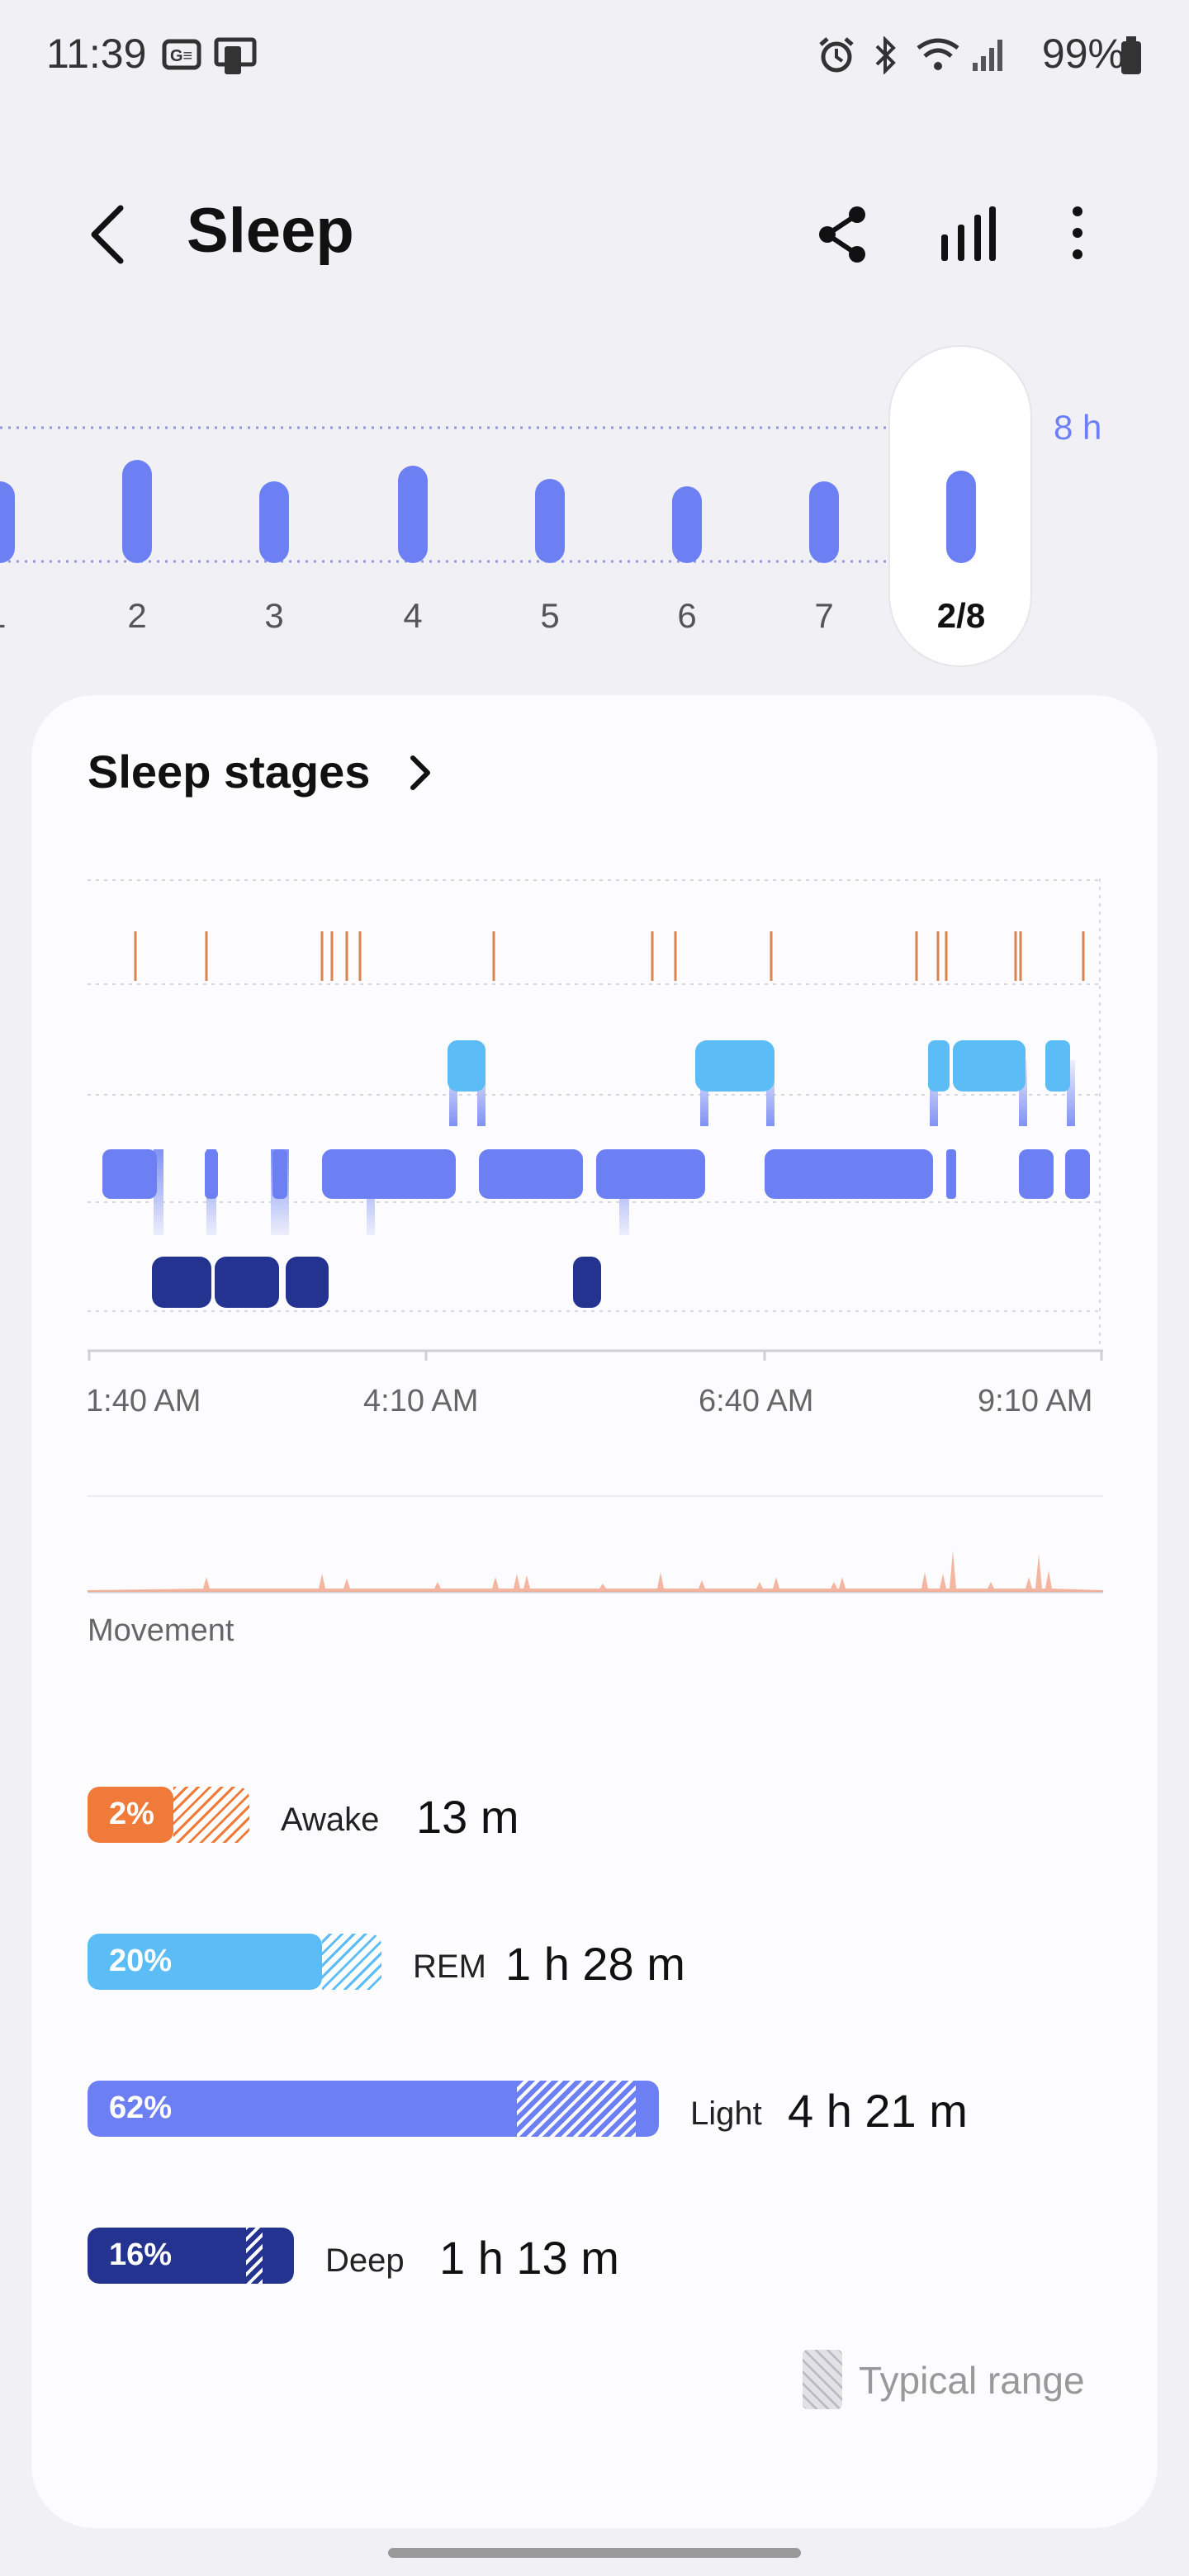 This screenshot has width=1189, height=2576. What do you see at coordinates (549, 616) in the screenshot?
I see `day-label-4: 5` at bounding box center [549, 616].